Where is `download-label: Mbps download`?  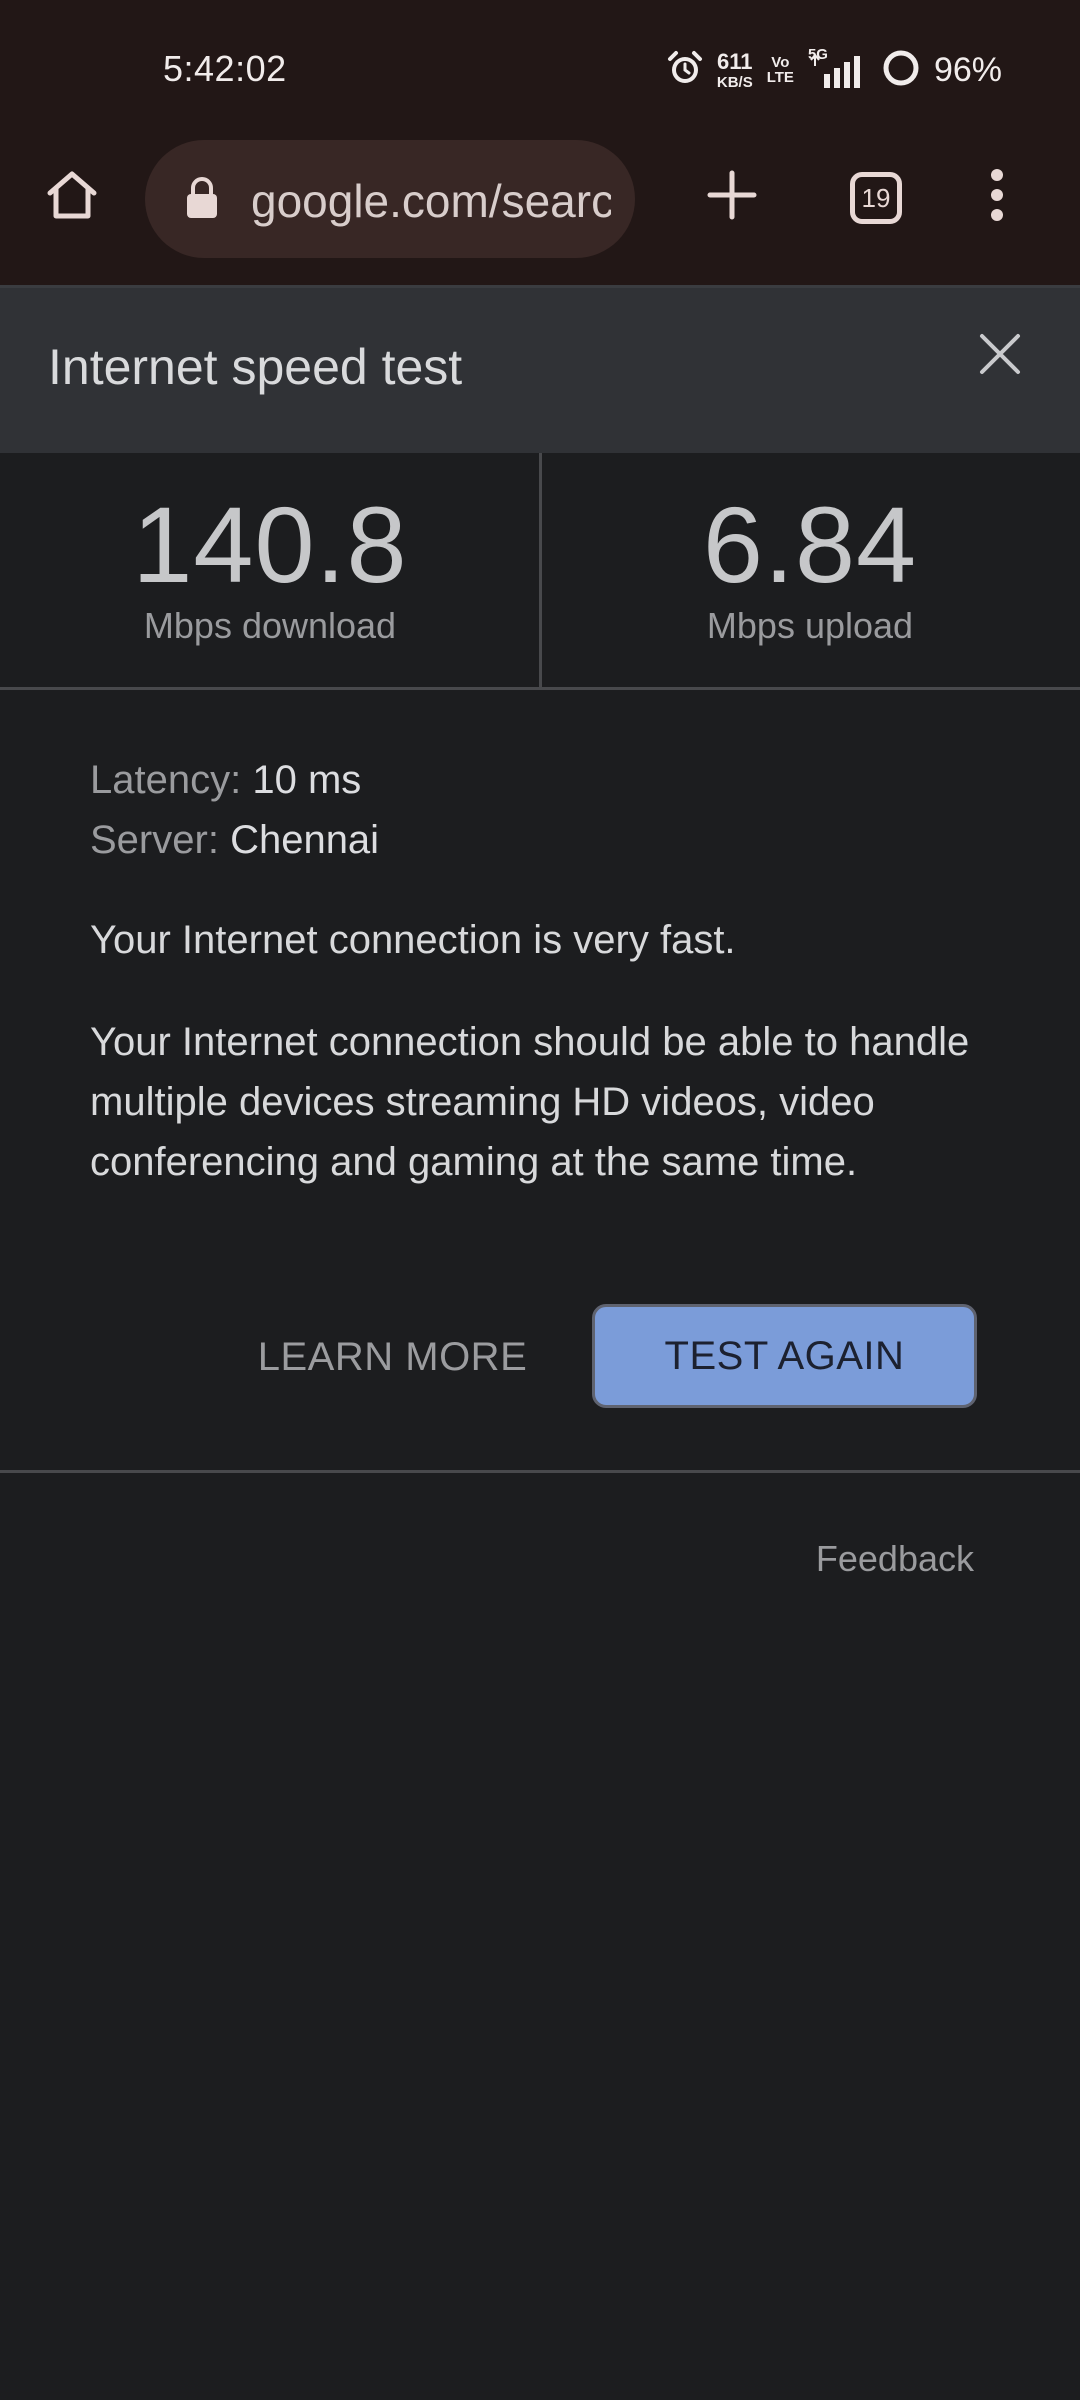 download-label: Mbps download is located at coordinates (270, 625).